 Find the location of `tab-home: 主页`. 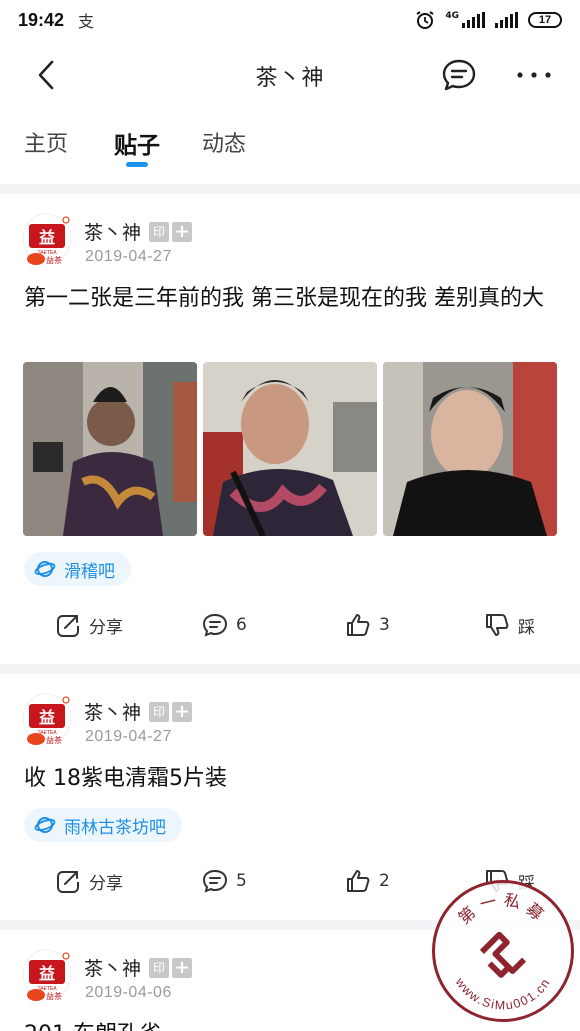

tab-home: 主页 is located at coordinates (46, 142).